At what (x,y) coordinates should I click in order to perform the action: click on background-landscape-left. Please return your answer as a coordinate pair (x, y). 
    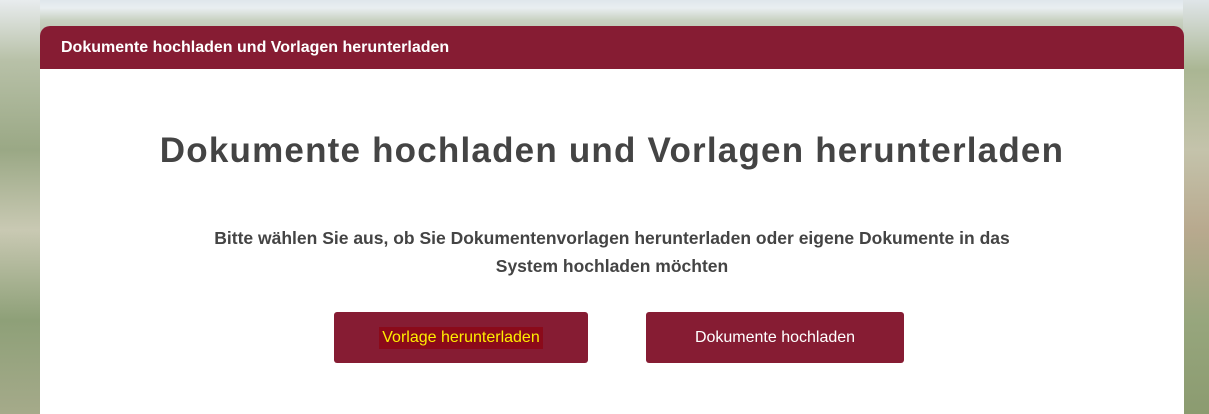
    Looking at the image, I should click on (20, 207).